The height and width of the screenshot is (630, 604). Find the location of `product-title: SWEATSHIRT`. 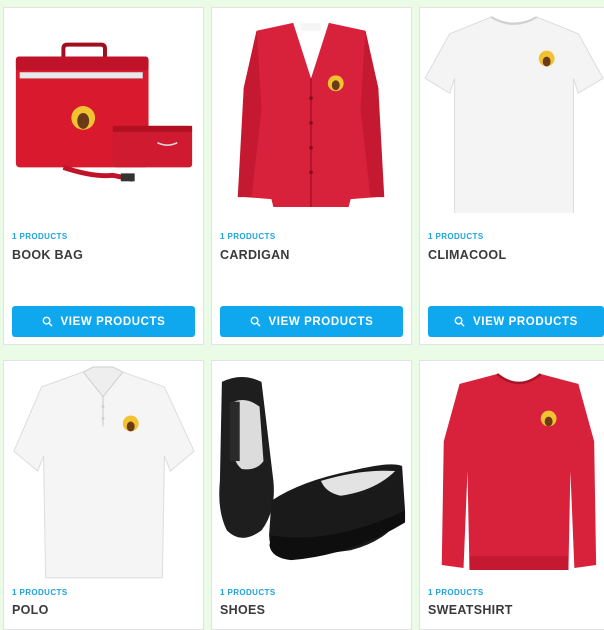

product-title: SWEATSHIRT is located at coordinates (470, 610).